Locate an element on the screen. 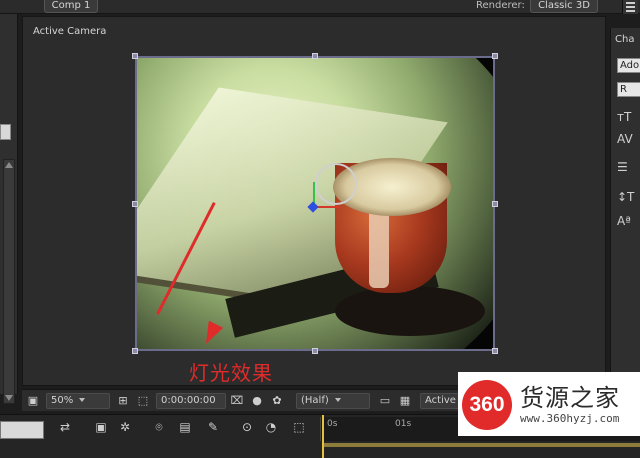 The height and width of the screenshot is (458, 640). menu-icon is located at coordinates (630, 7).